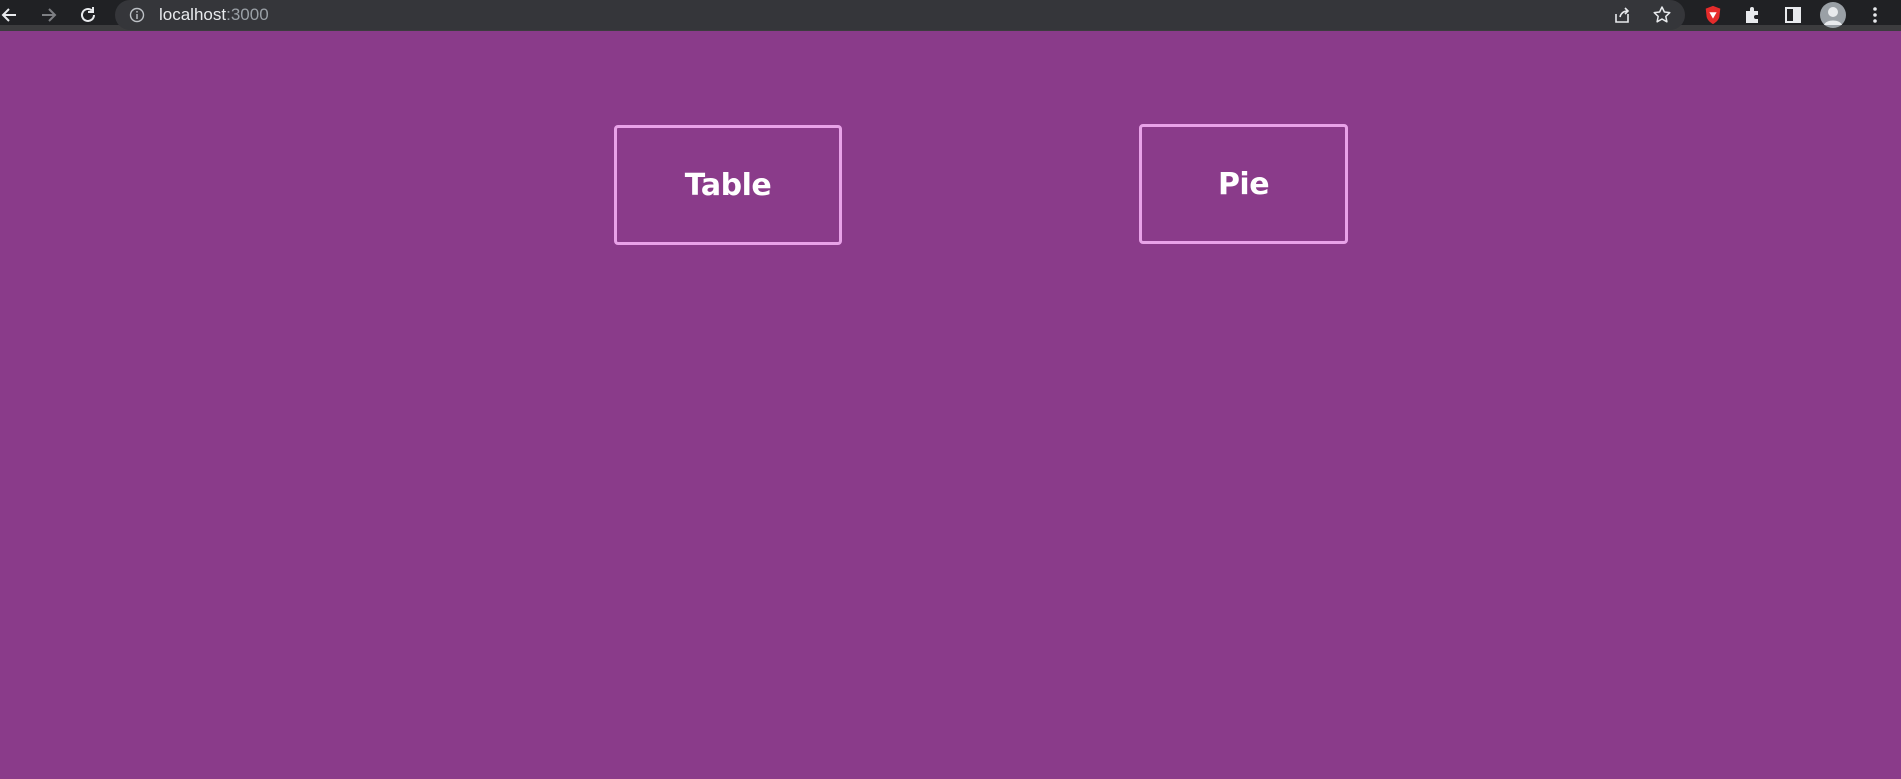  I want to click on kebab-menu-icon, so click(1875, 15).